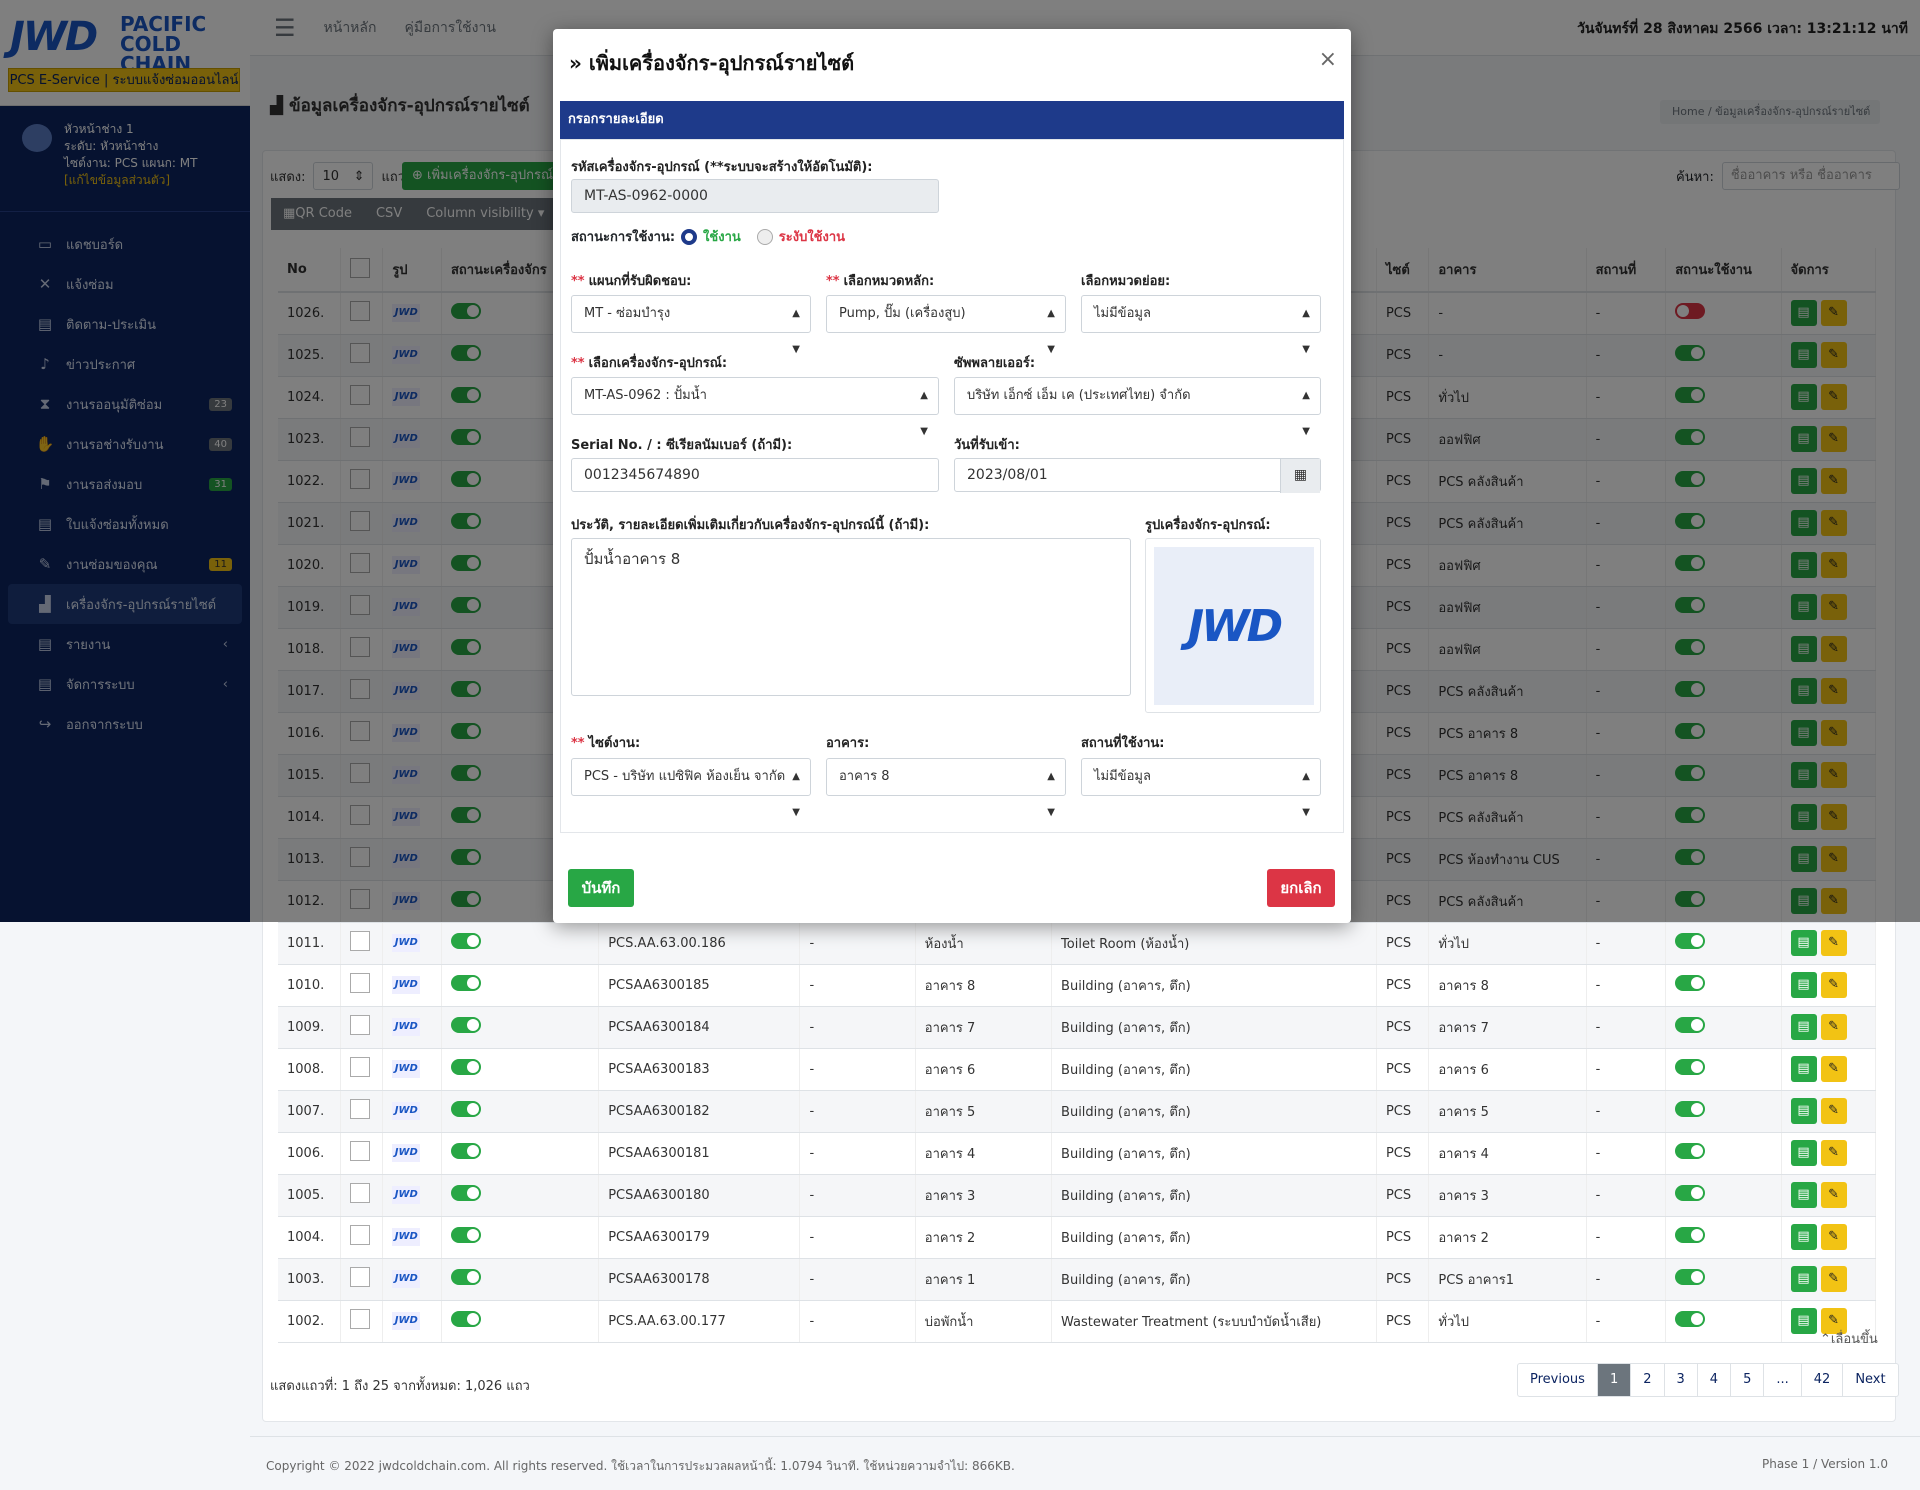  Describe the element at coordinates (1715, 1380) in the screenshot. I see `page-link: 4` at that location.